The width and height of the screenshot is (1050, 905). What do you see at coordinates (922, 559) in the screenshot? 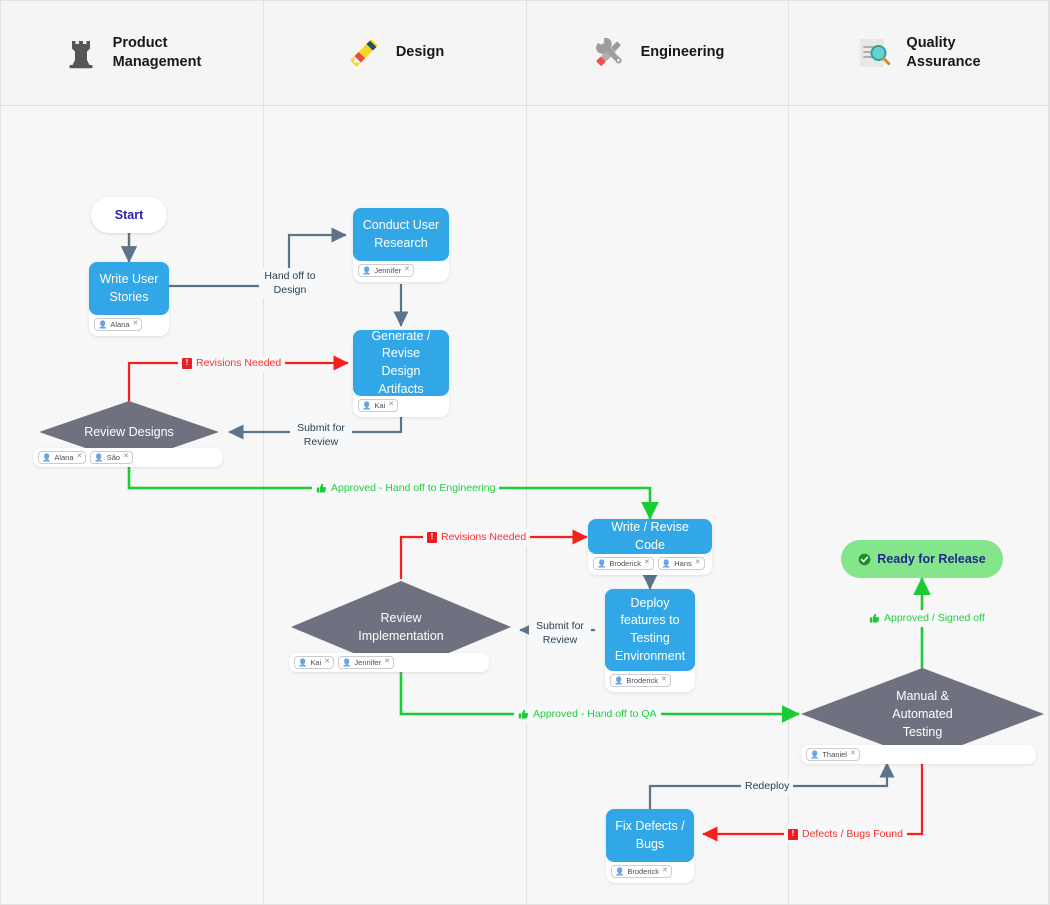
I see `node-ready-for-release: Ready for Release` at bounding box center [922, 559].